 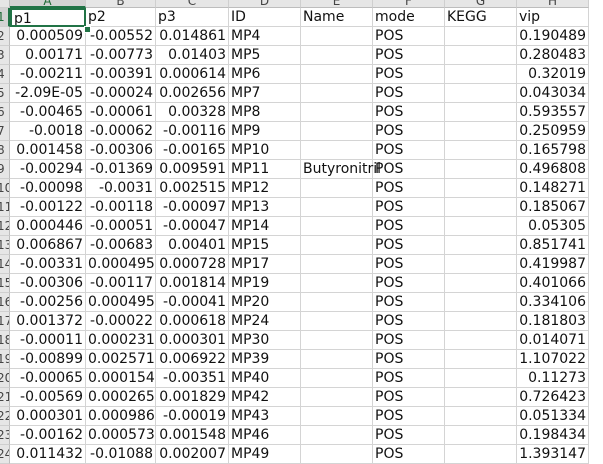 I want to click on table-cell-p1: 0.00171, so click(x=48, y=55).